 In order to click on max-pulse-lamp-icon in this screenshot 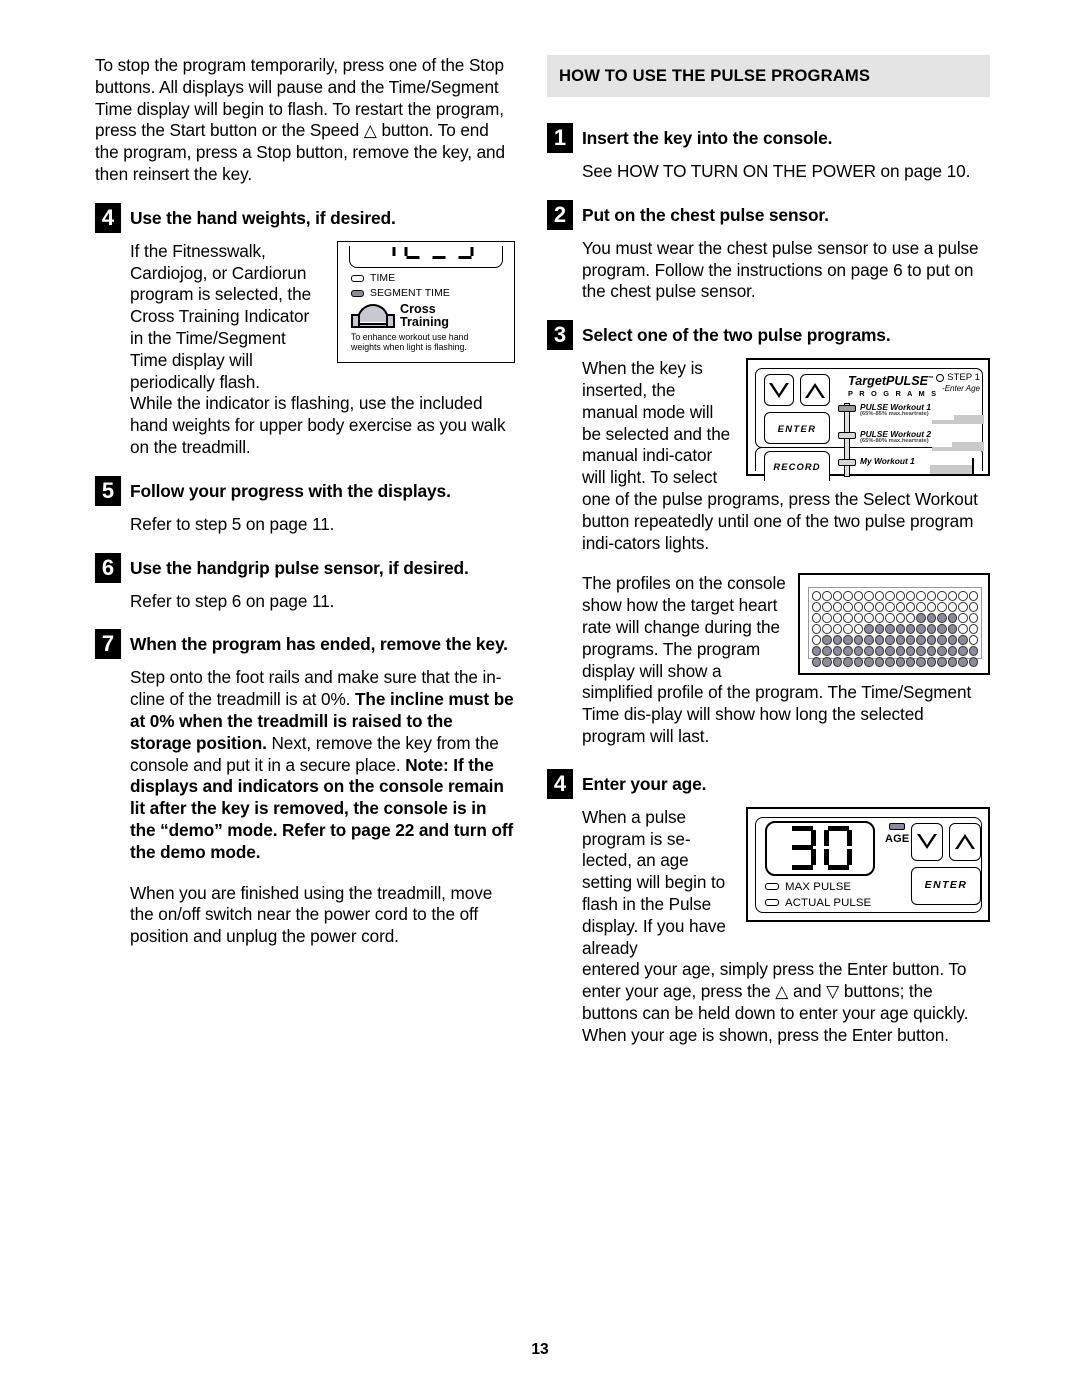, I will do `click(772, 887)`.